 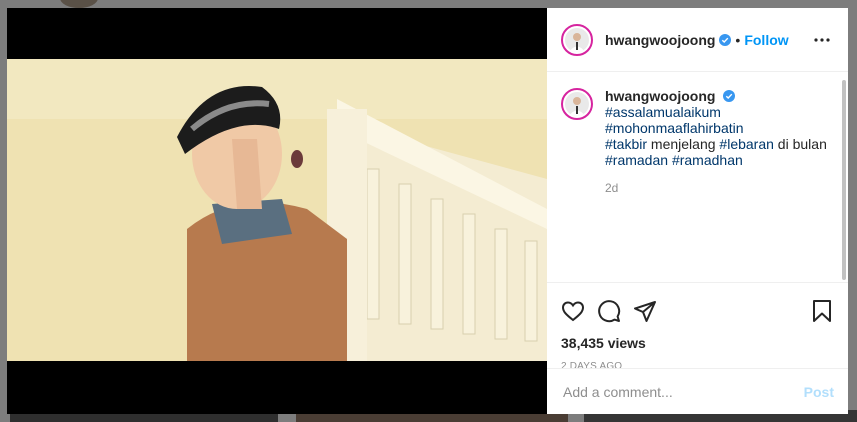 I want to click on username-link: hwangwoojoong, so click(x=660, y=40).